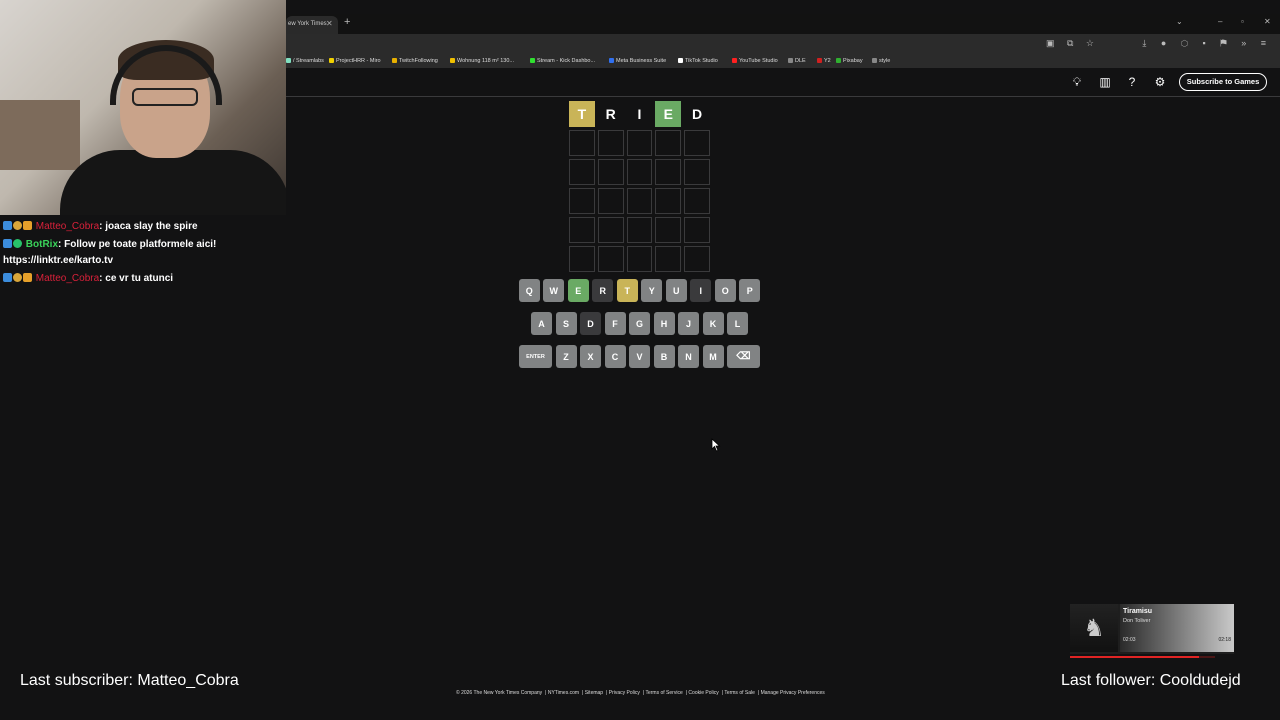 This screenshot has width=1280, height=720. I want to click on bookmark-item: / Streamlabs, so click(305, 61).